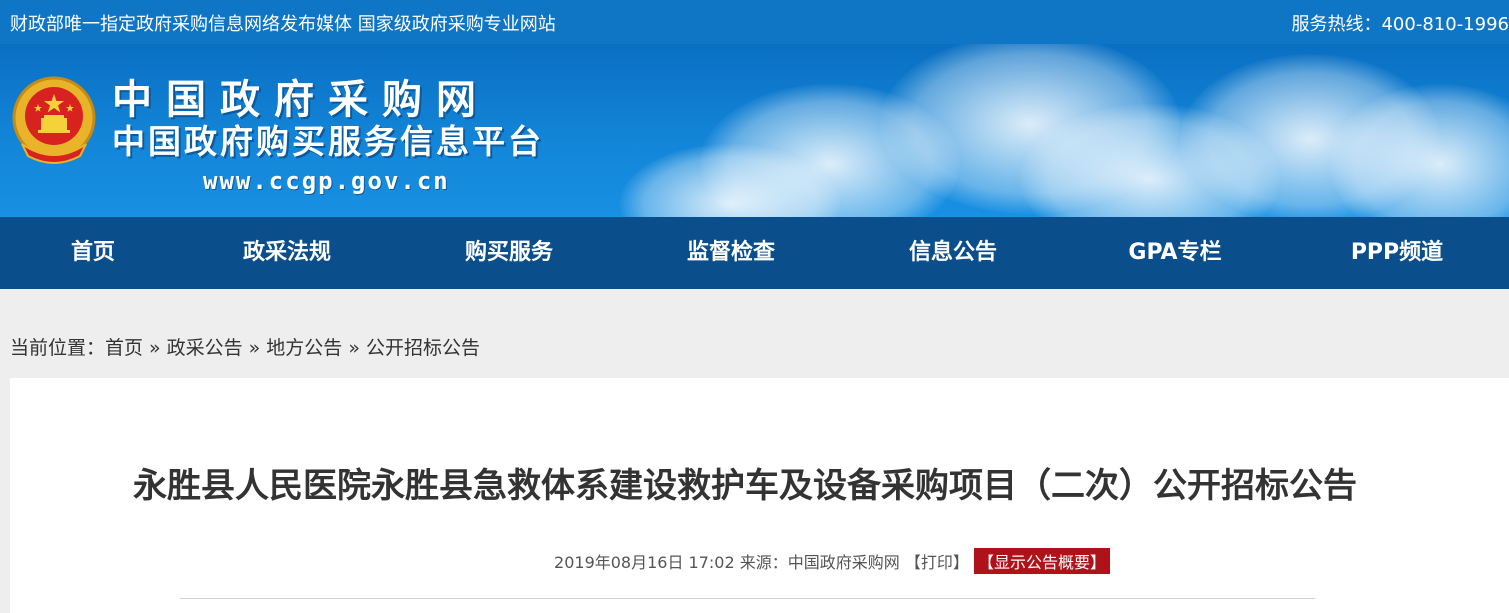 Image resolution: width=1509 pixels, height=613 pixels. I want to click on nav-item-supervision: 监督检查, so click(731, 253).